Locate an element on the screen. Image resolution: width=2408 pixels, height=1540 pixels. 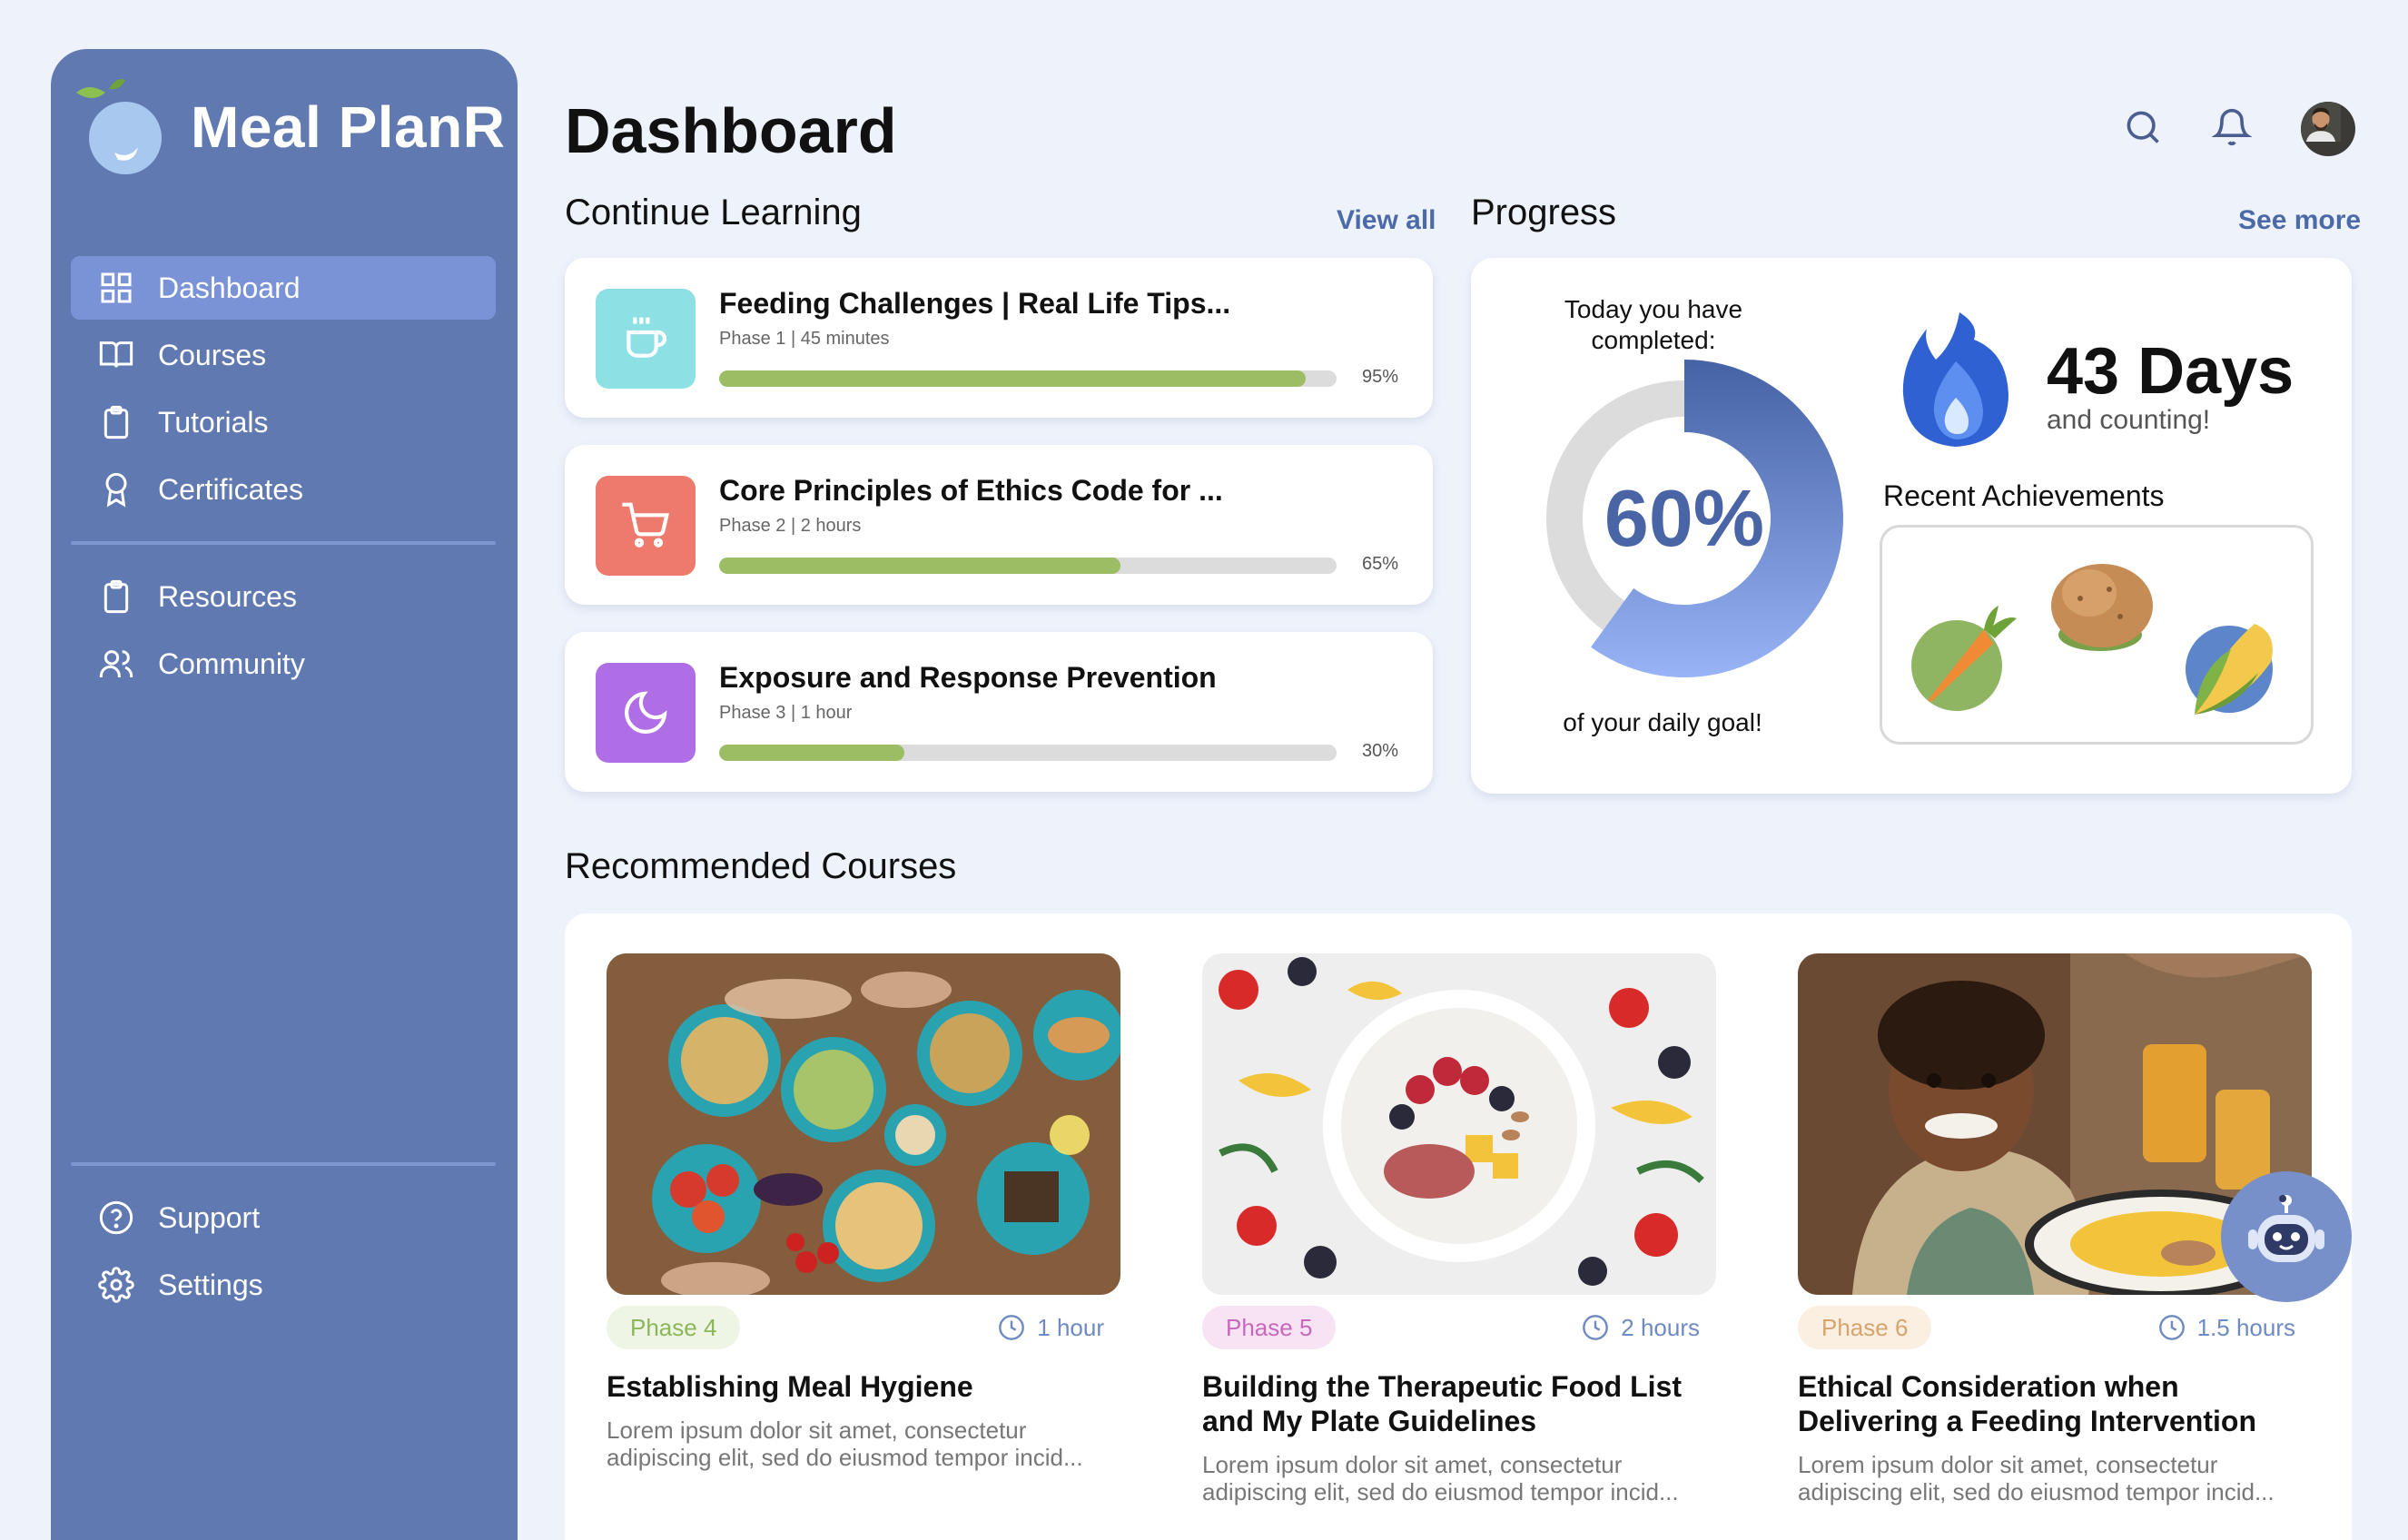
book-icon is located at coordinates (116, 355).